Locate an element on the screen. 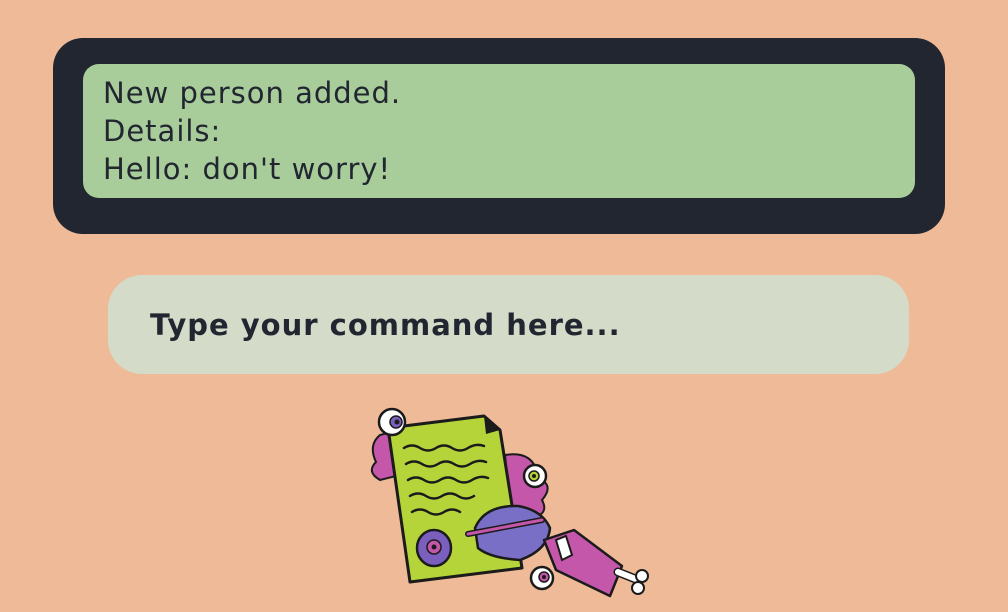  command-box is located at coordinates (508, 324).